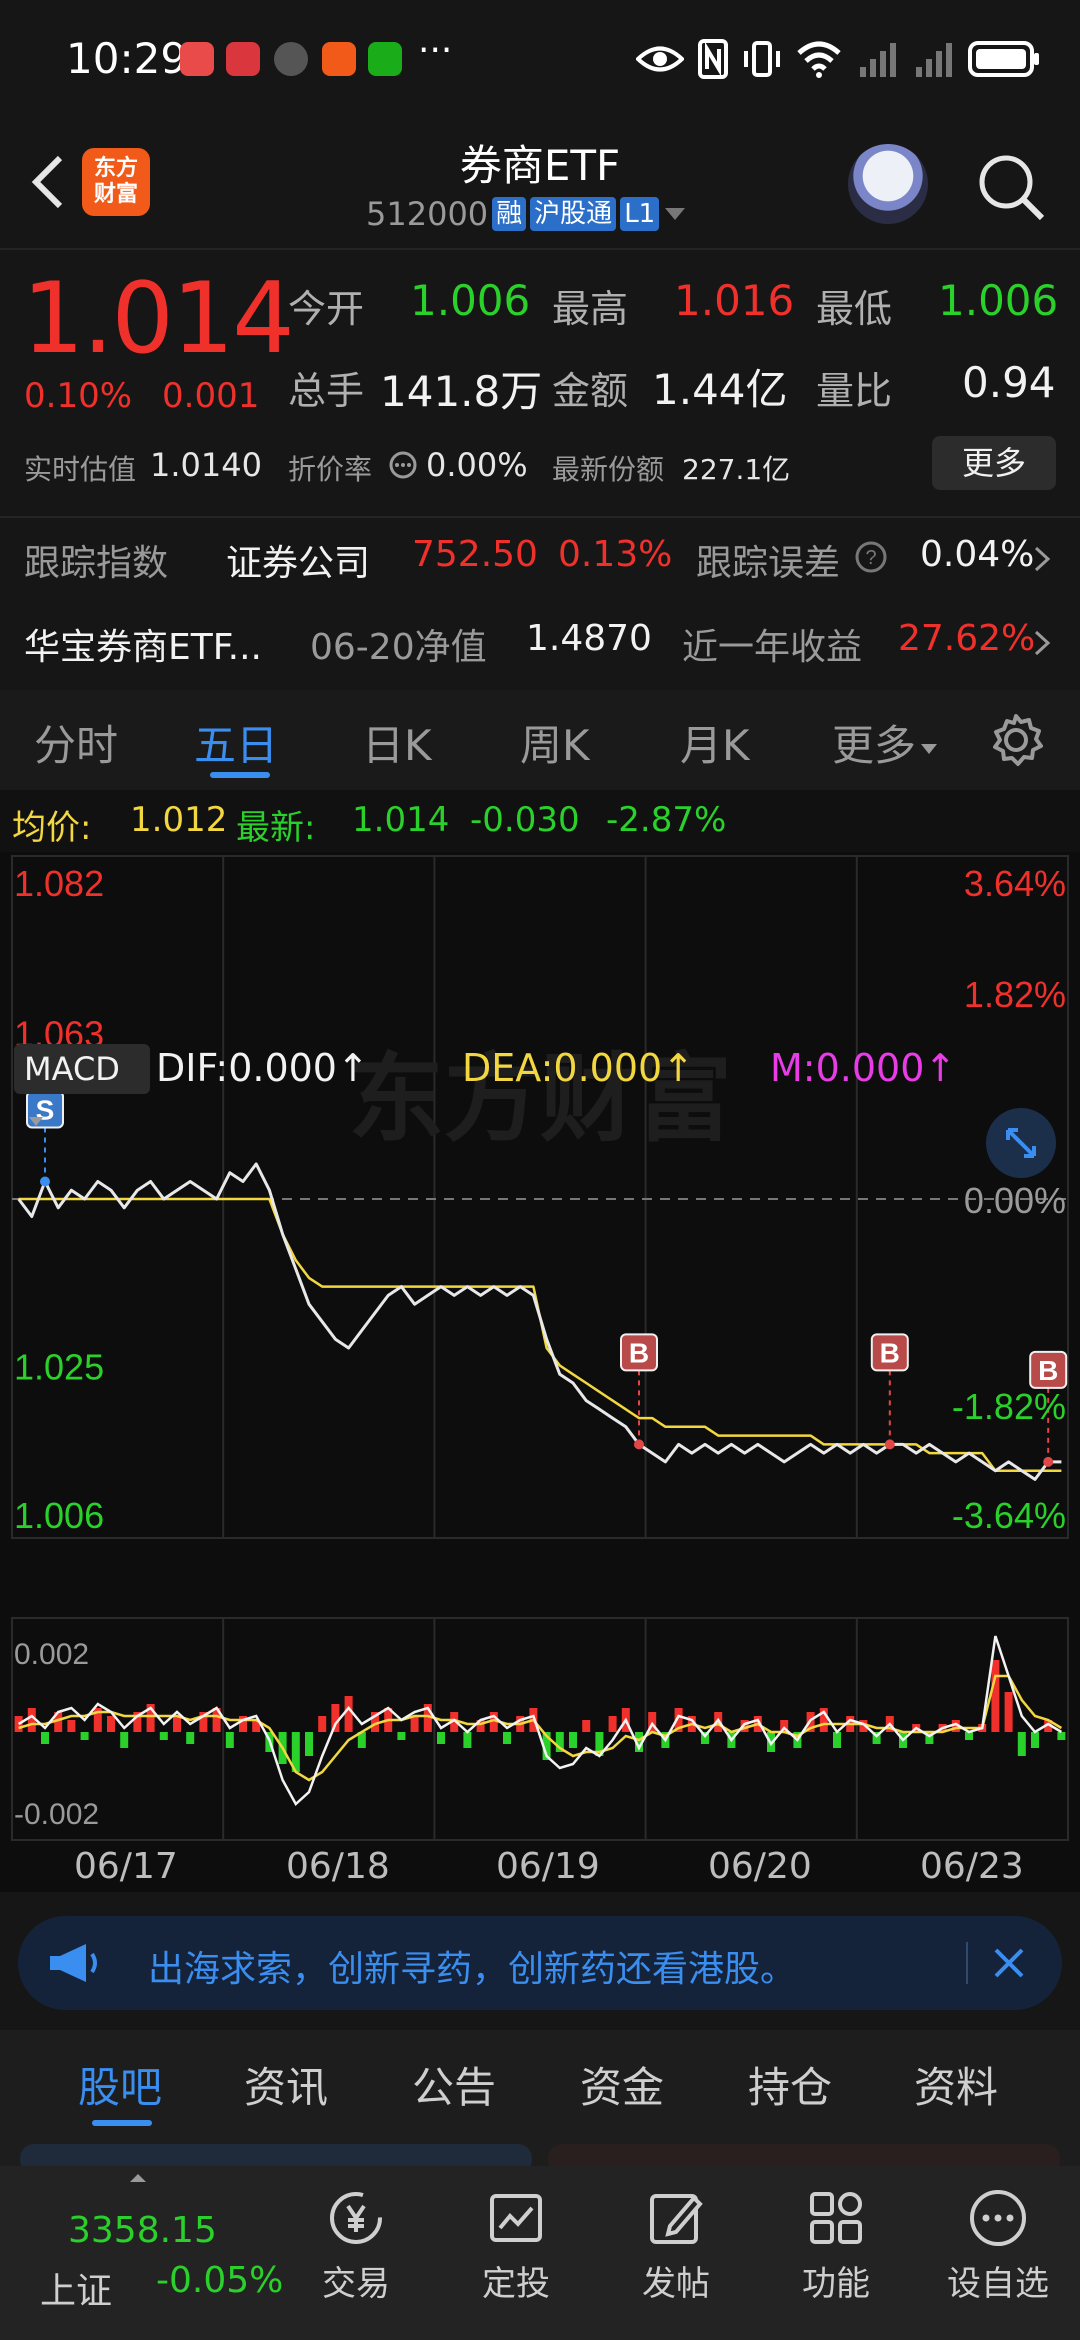  I want to click on battery-icon, so click(1003, 59).